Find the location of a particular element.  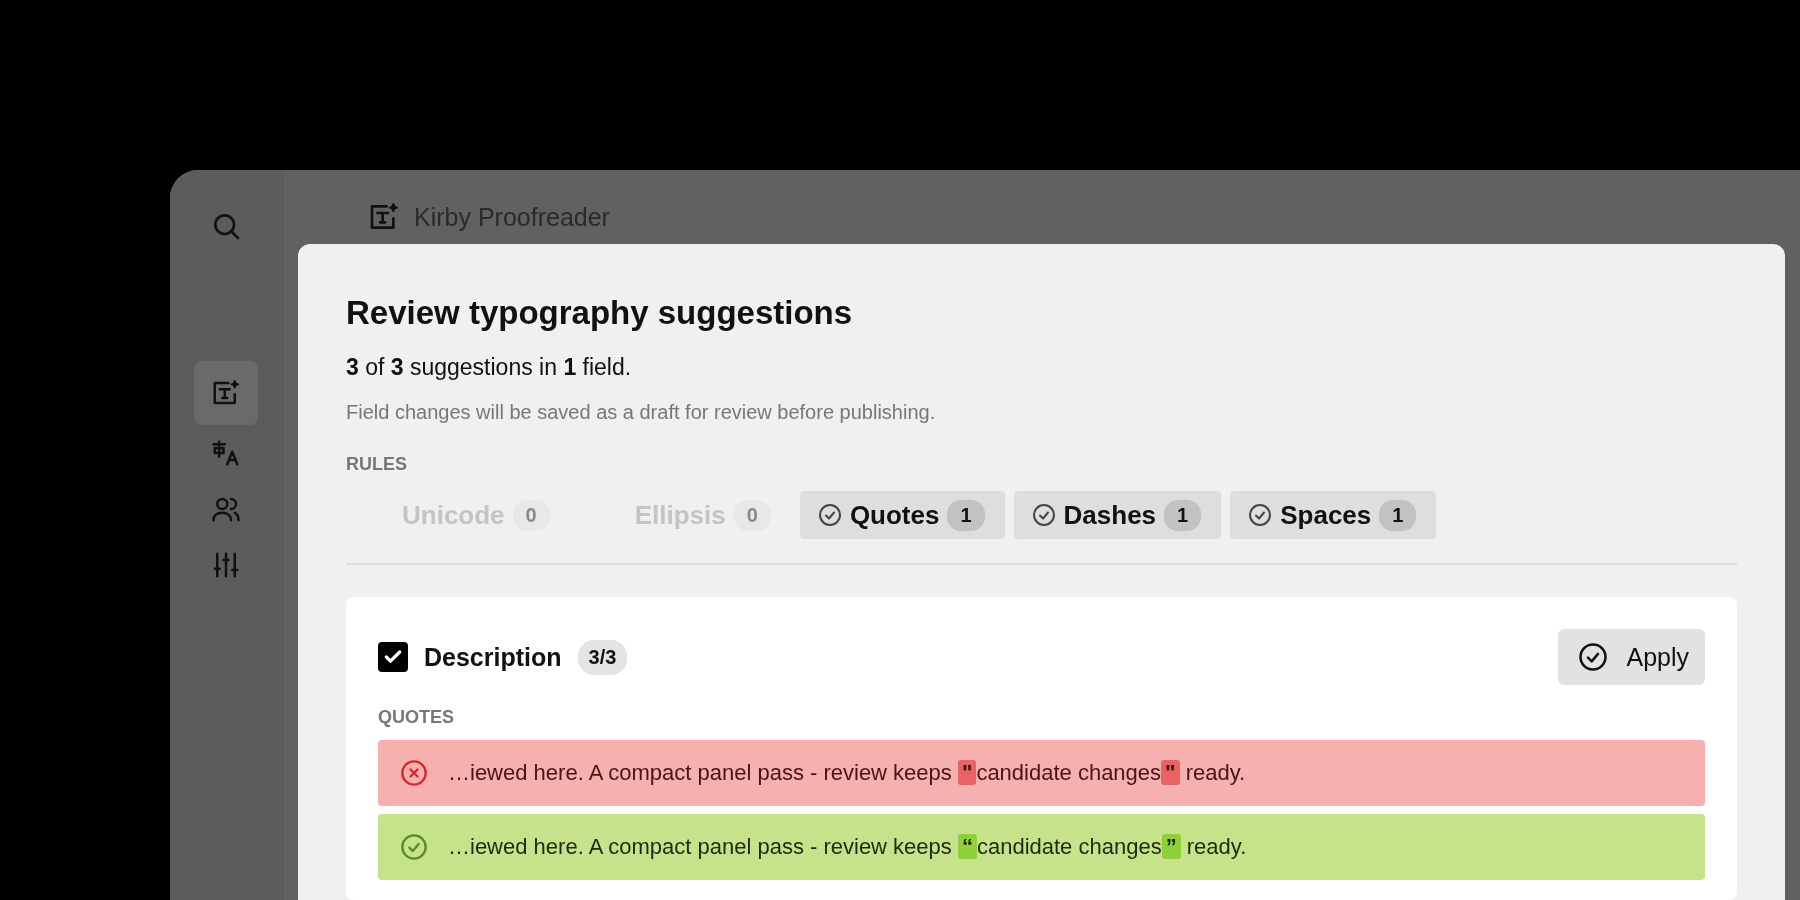

count-badge: 3/3 is located at coordinates (602, 657).